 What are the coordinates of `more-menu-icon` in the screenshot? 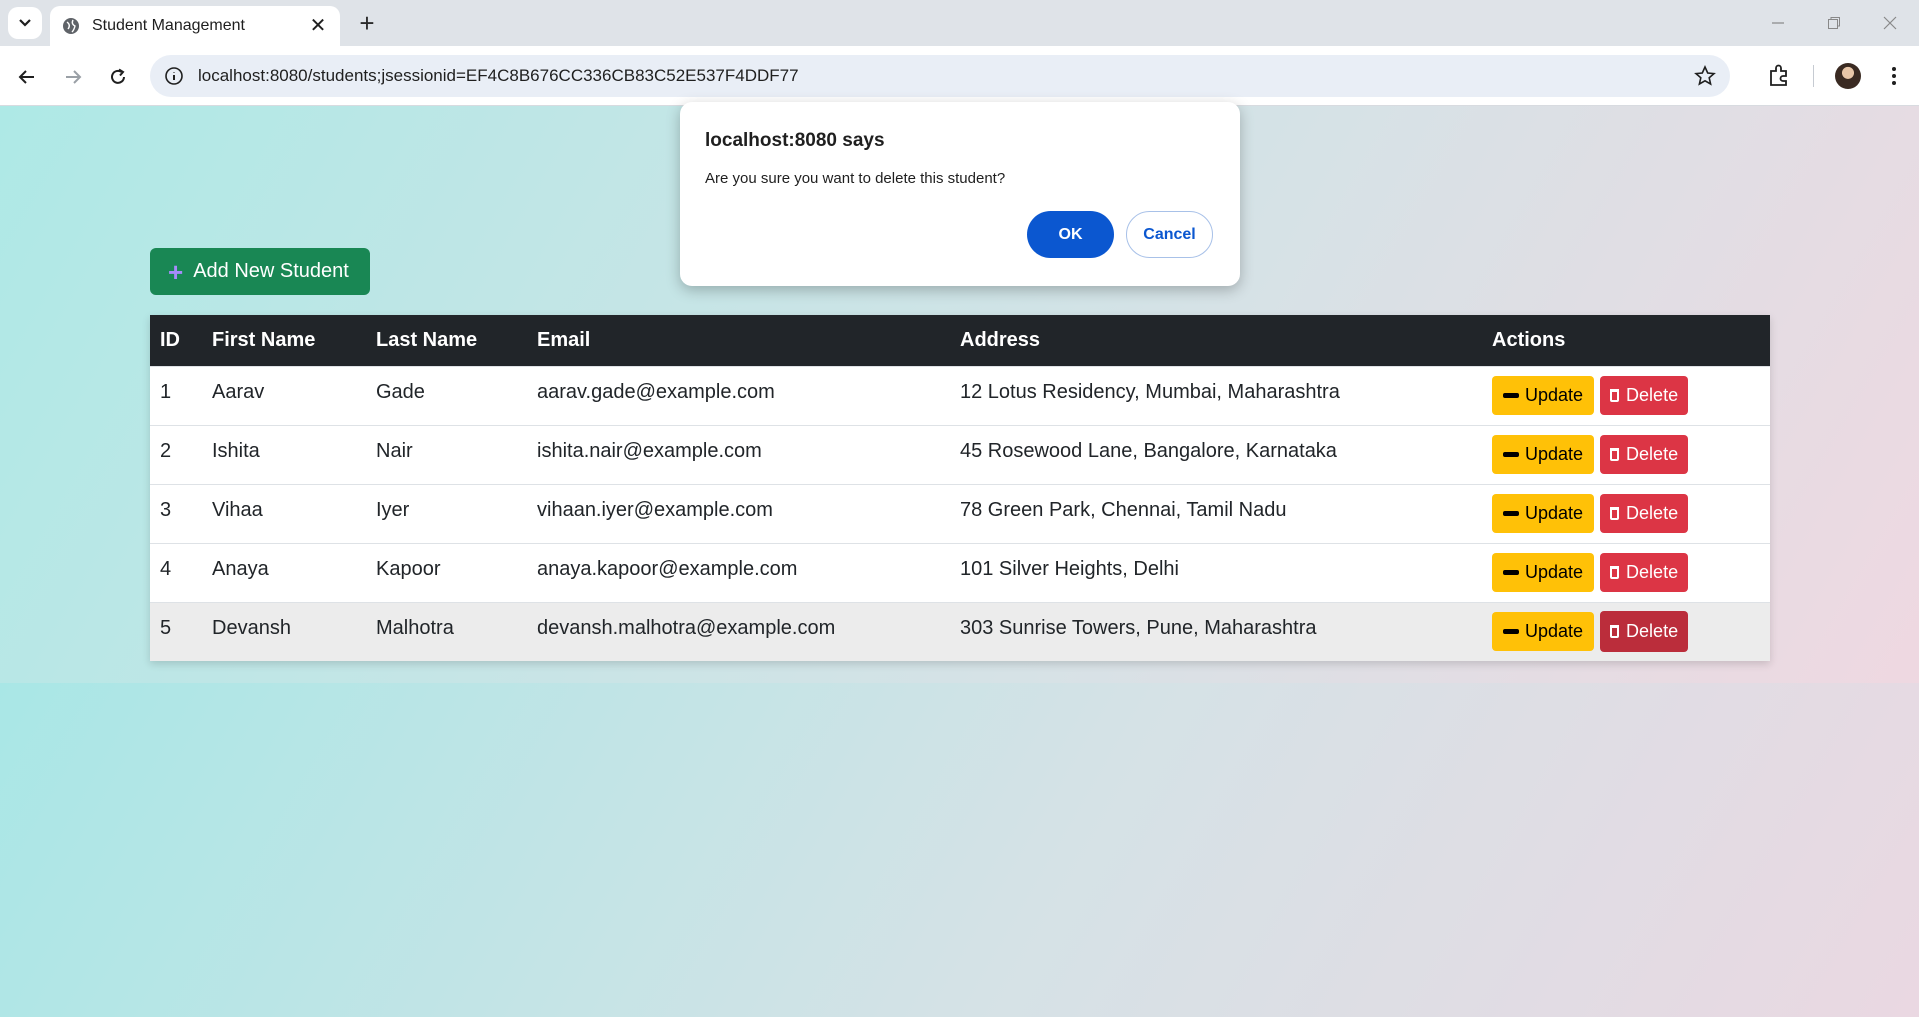 It's located at (1894, 76).